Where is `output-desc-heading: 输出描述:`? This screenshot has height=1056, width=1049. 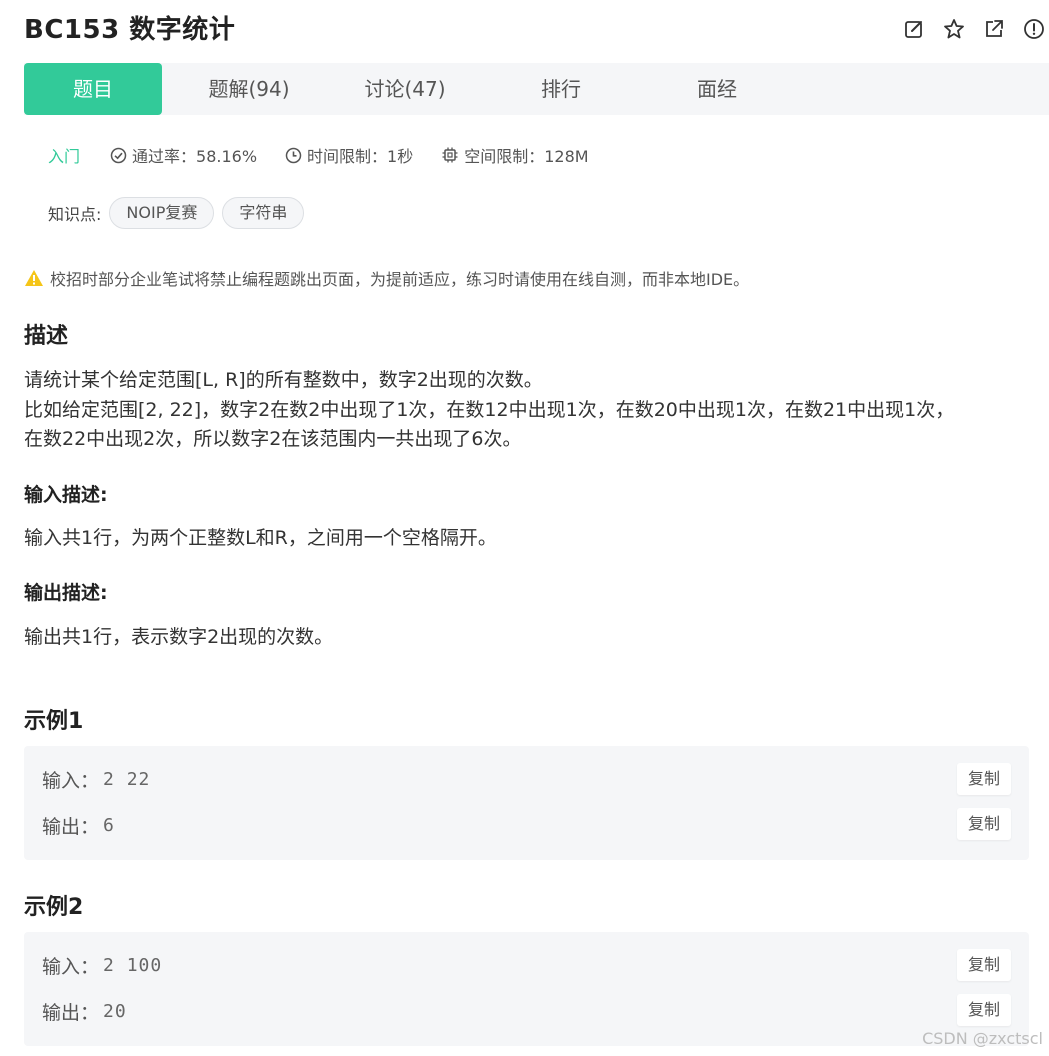 output-desc-heading: 输出描述: is located at coordinates (66, 593).